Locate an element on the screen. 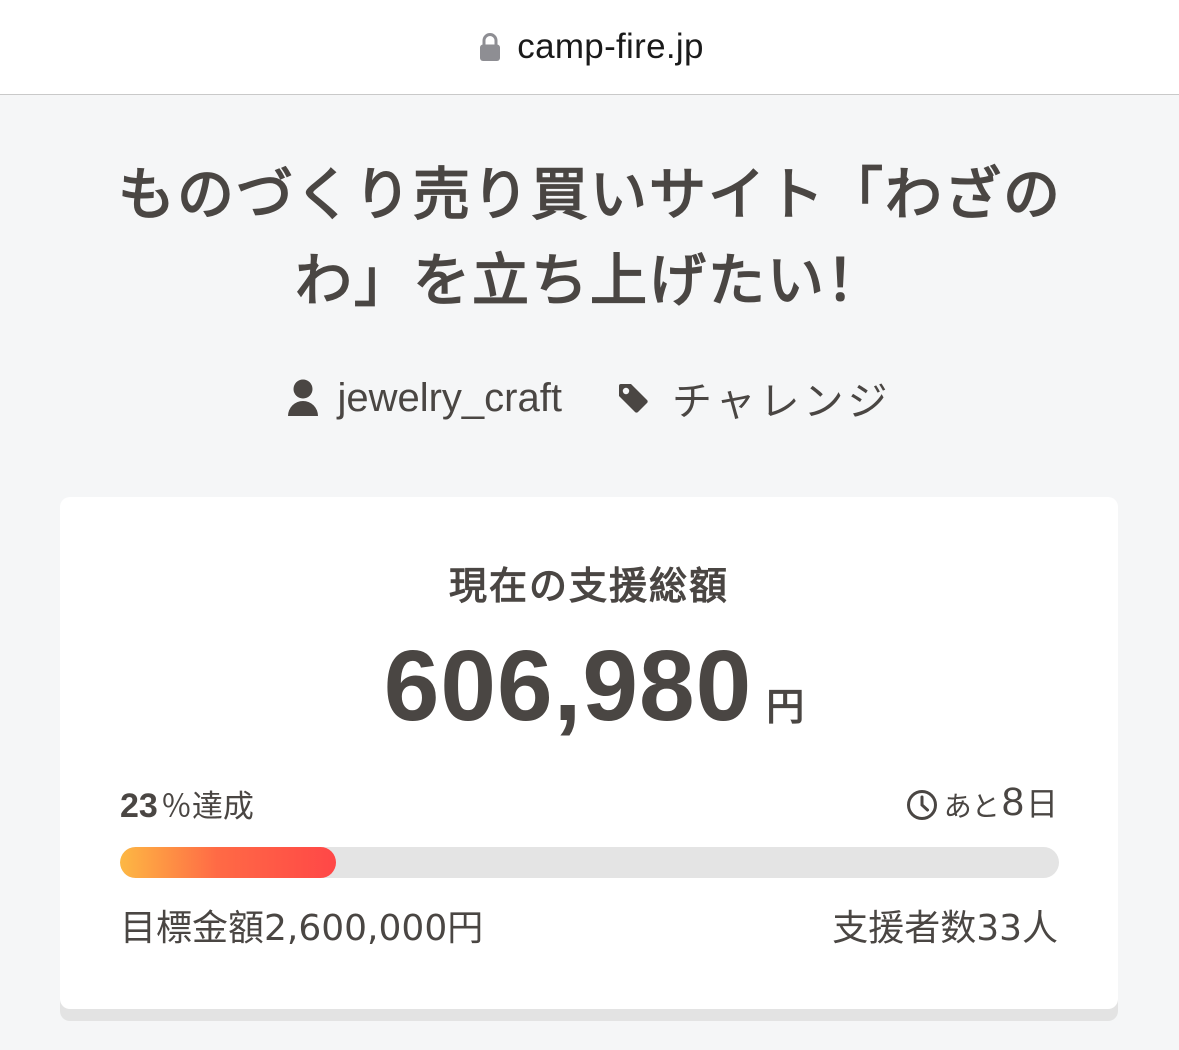  project-meta: jewelry_craft チャレンジ is located at coordinates (589, 398).